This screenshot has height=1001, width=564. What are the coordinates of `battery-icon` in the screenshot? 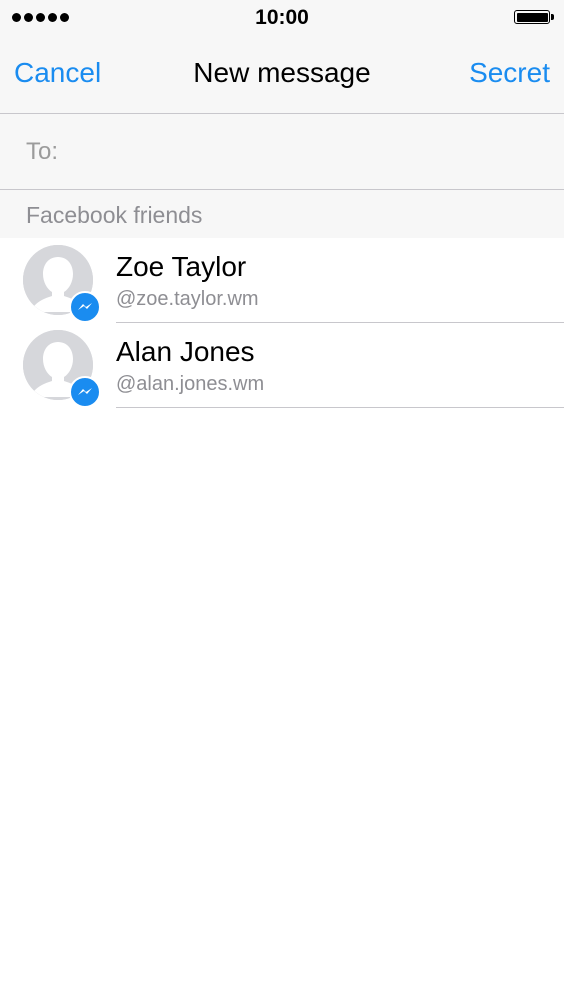 It's located at (534, 18).